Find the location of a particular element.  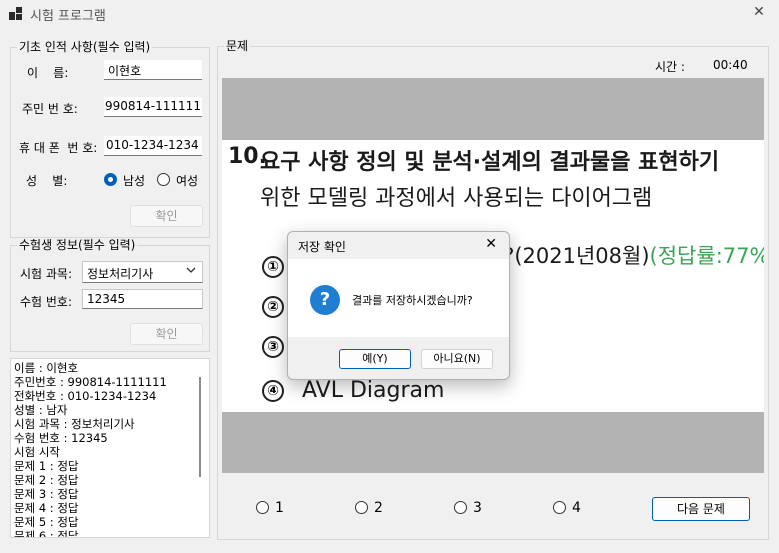

exam-info-confirm-button: 확인 is located at coordinates (166, 334).